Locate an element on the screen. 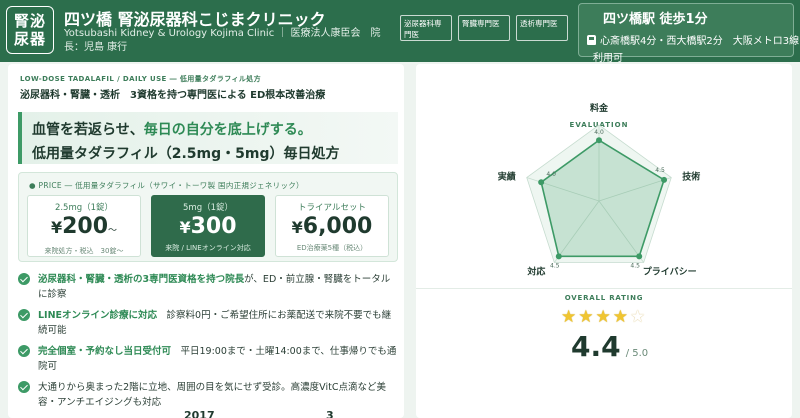 Image resolution: width=800 pixels, height=418 pixels. price-amount: ¥300 is located at coordinates (208, 226).